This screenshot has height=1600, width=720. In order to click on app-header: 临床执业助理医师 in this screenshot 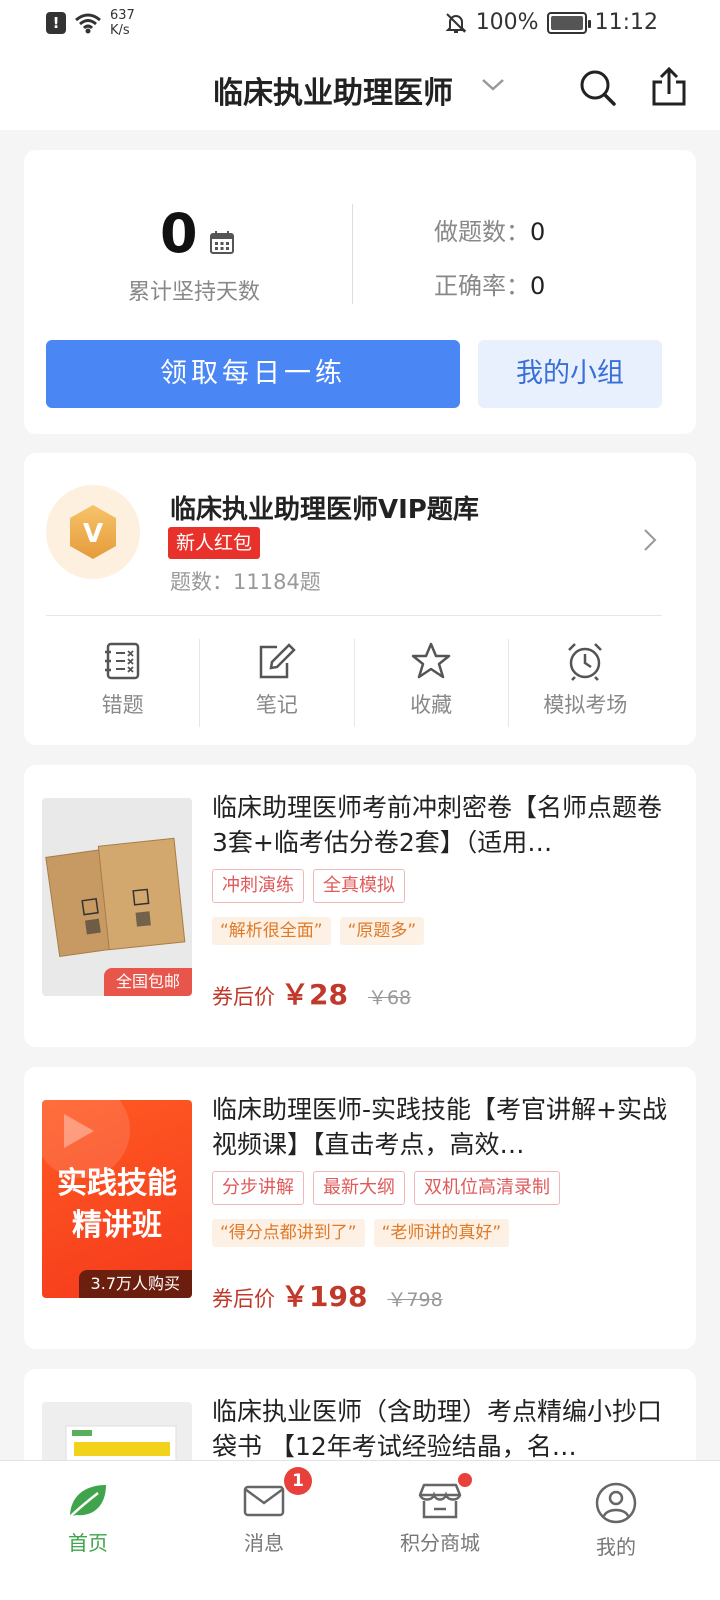, I will do `click(360, 89)`.